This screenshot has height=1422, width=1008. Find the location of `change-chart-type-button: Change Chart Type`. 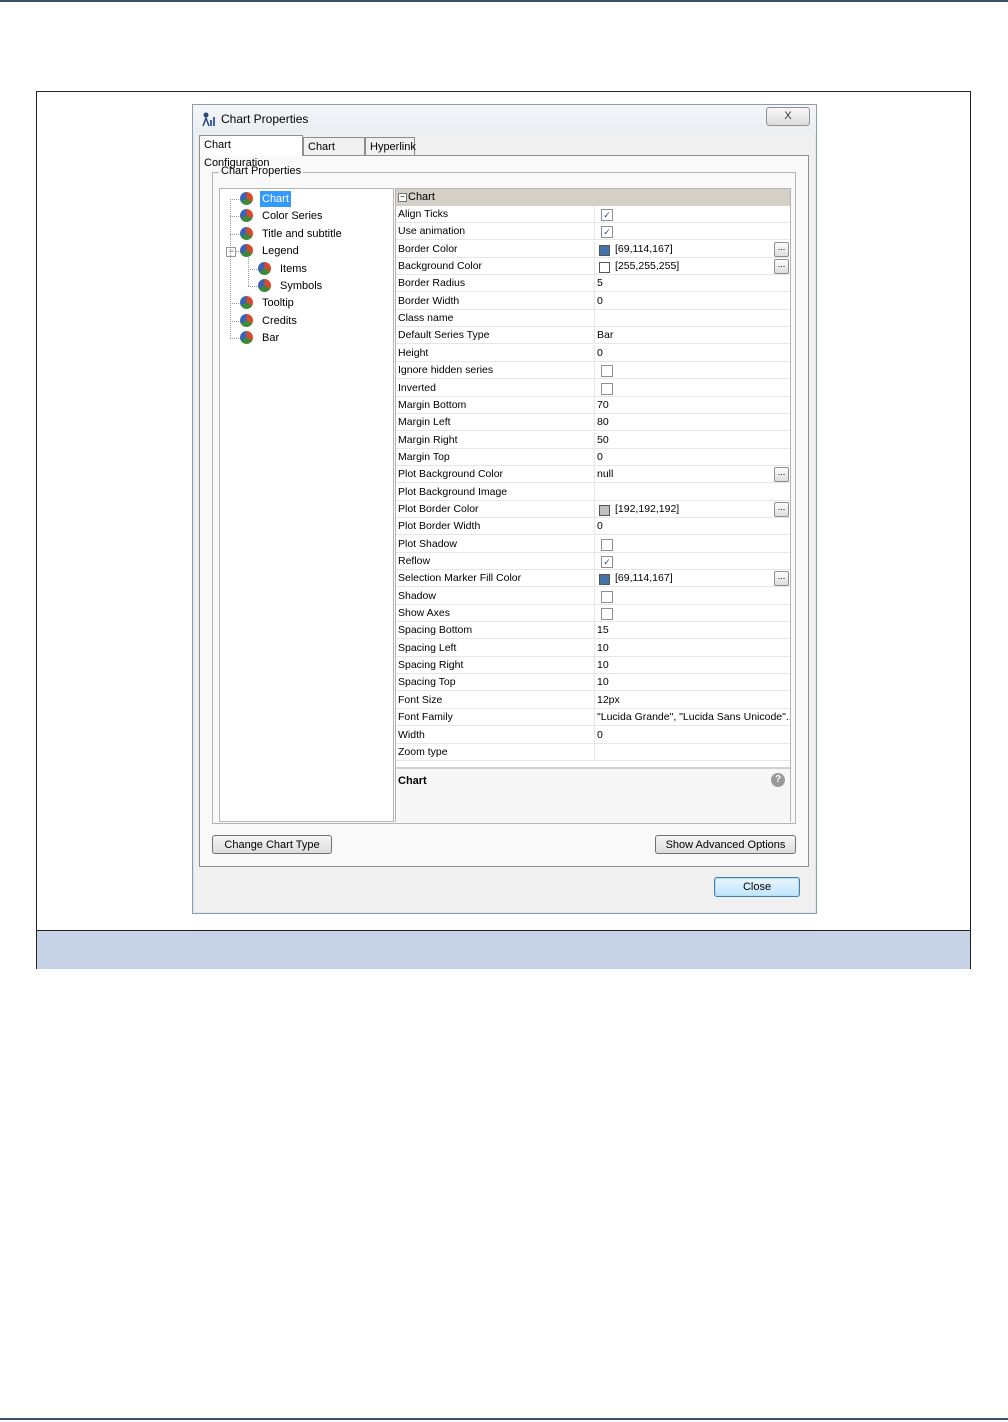

change-chart-type-button: Change Chart Type is located at coordinates (272, 844).